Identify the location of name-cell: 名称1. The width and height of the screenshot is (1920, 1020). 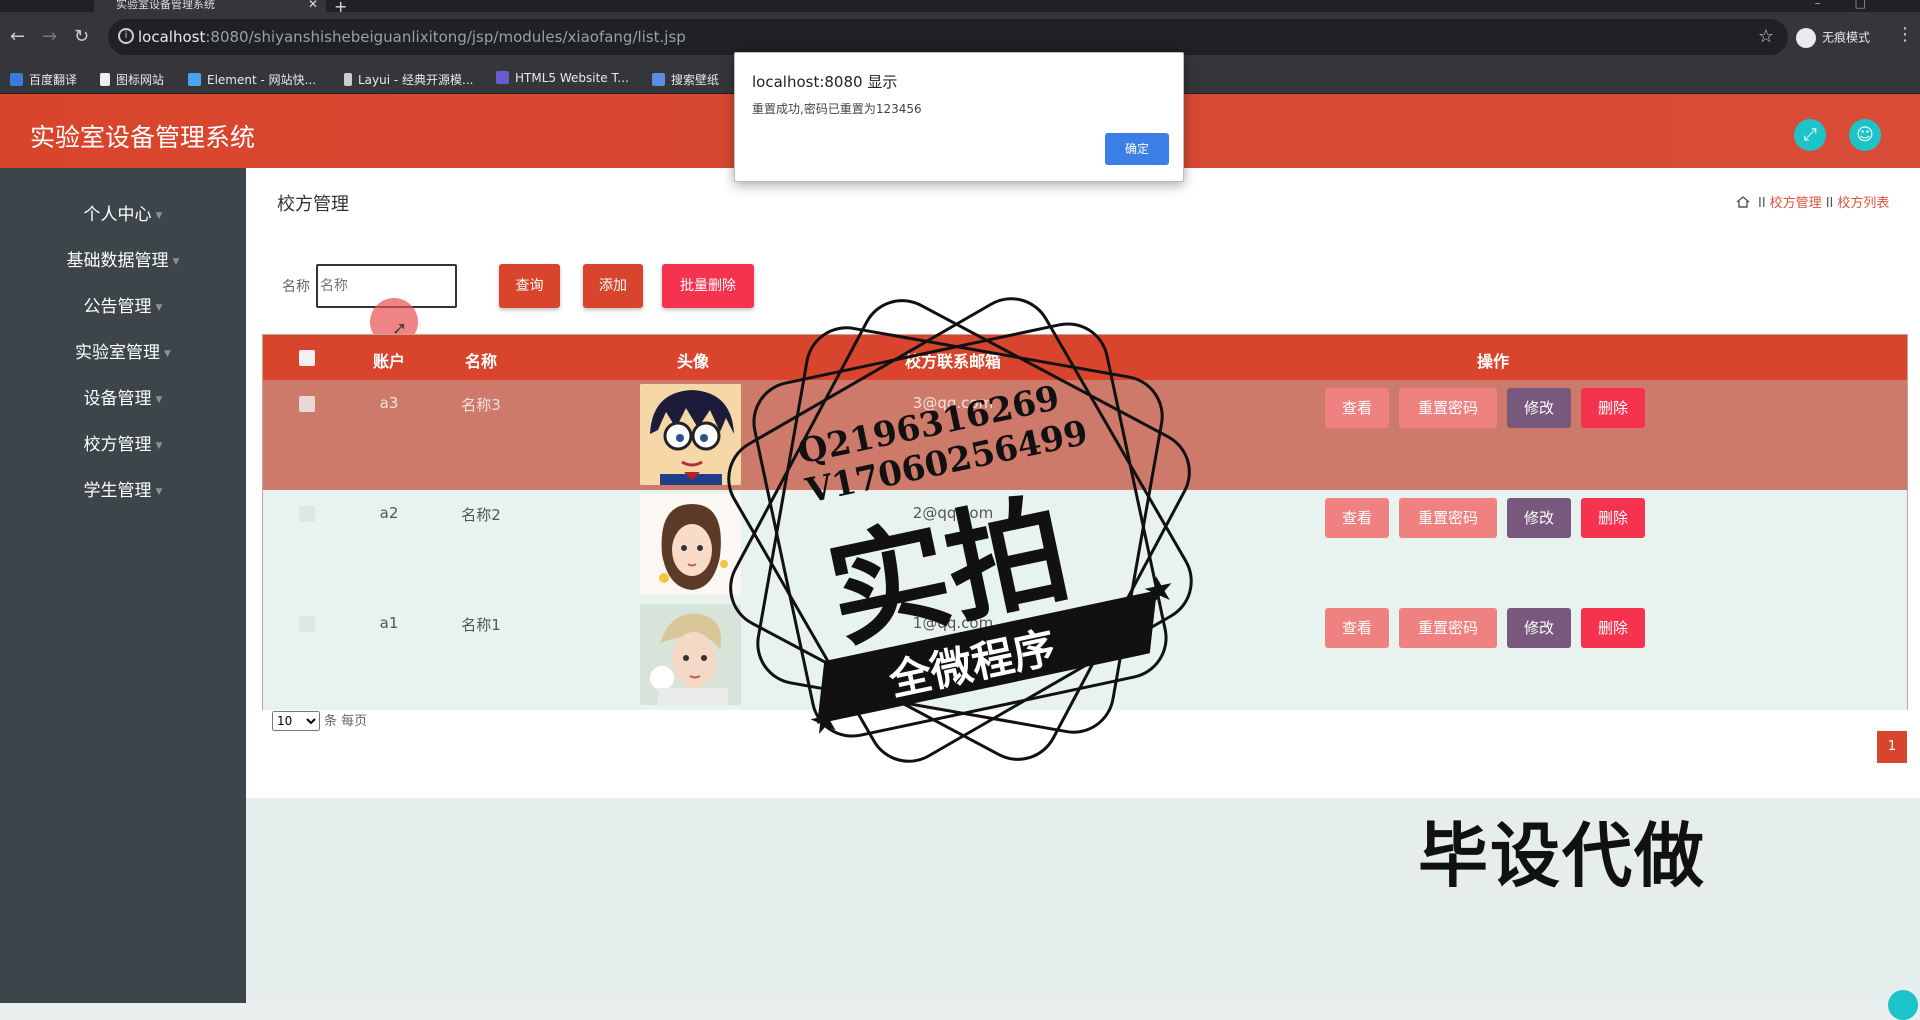
(481, 625).